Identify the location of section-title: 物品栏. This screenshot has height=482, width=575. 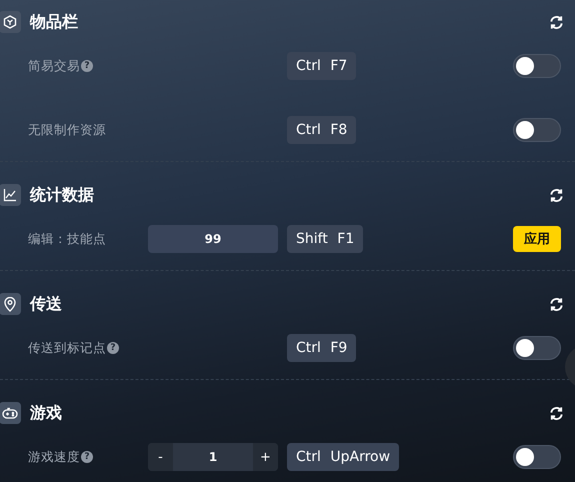
(54, 22).